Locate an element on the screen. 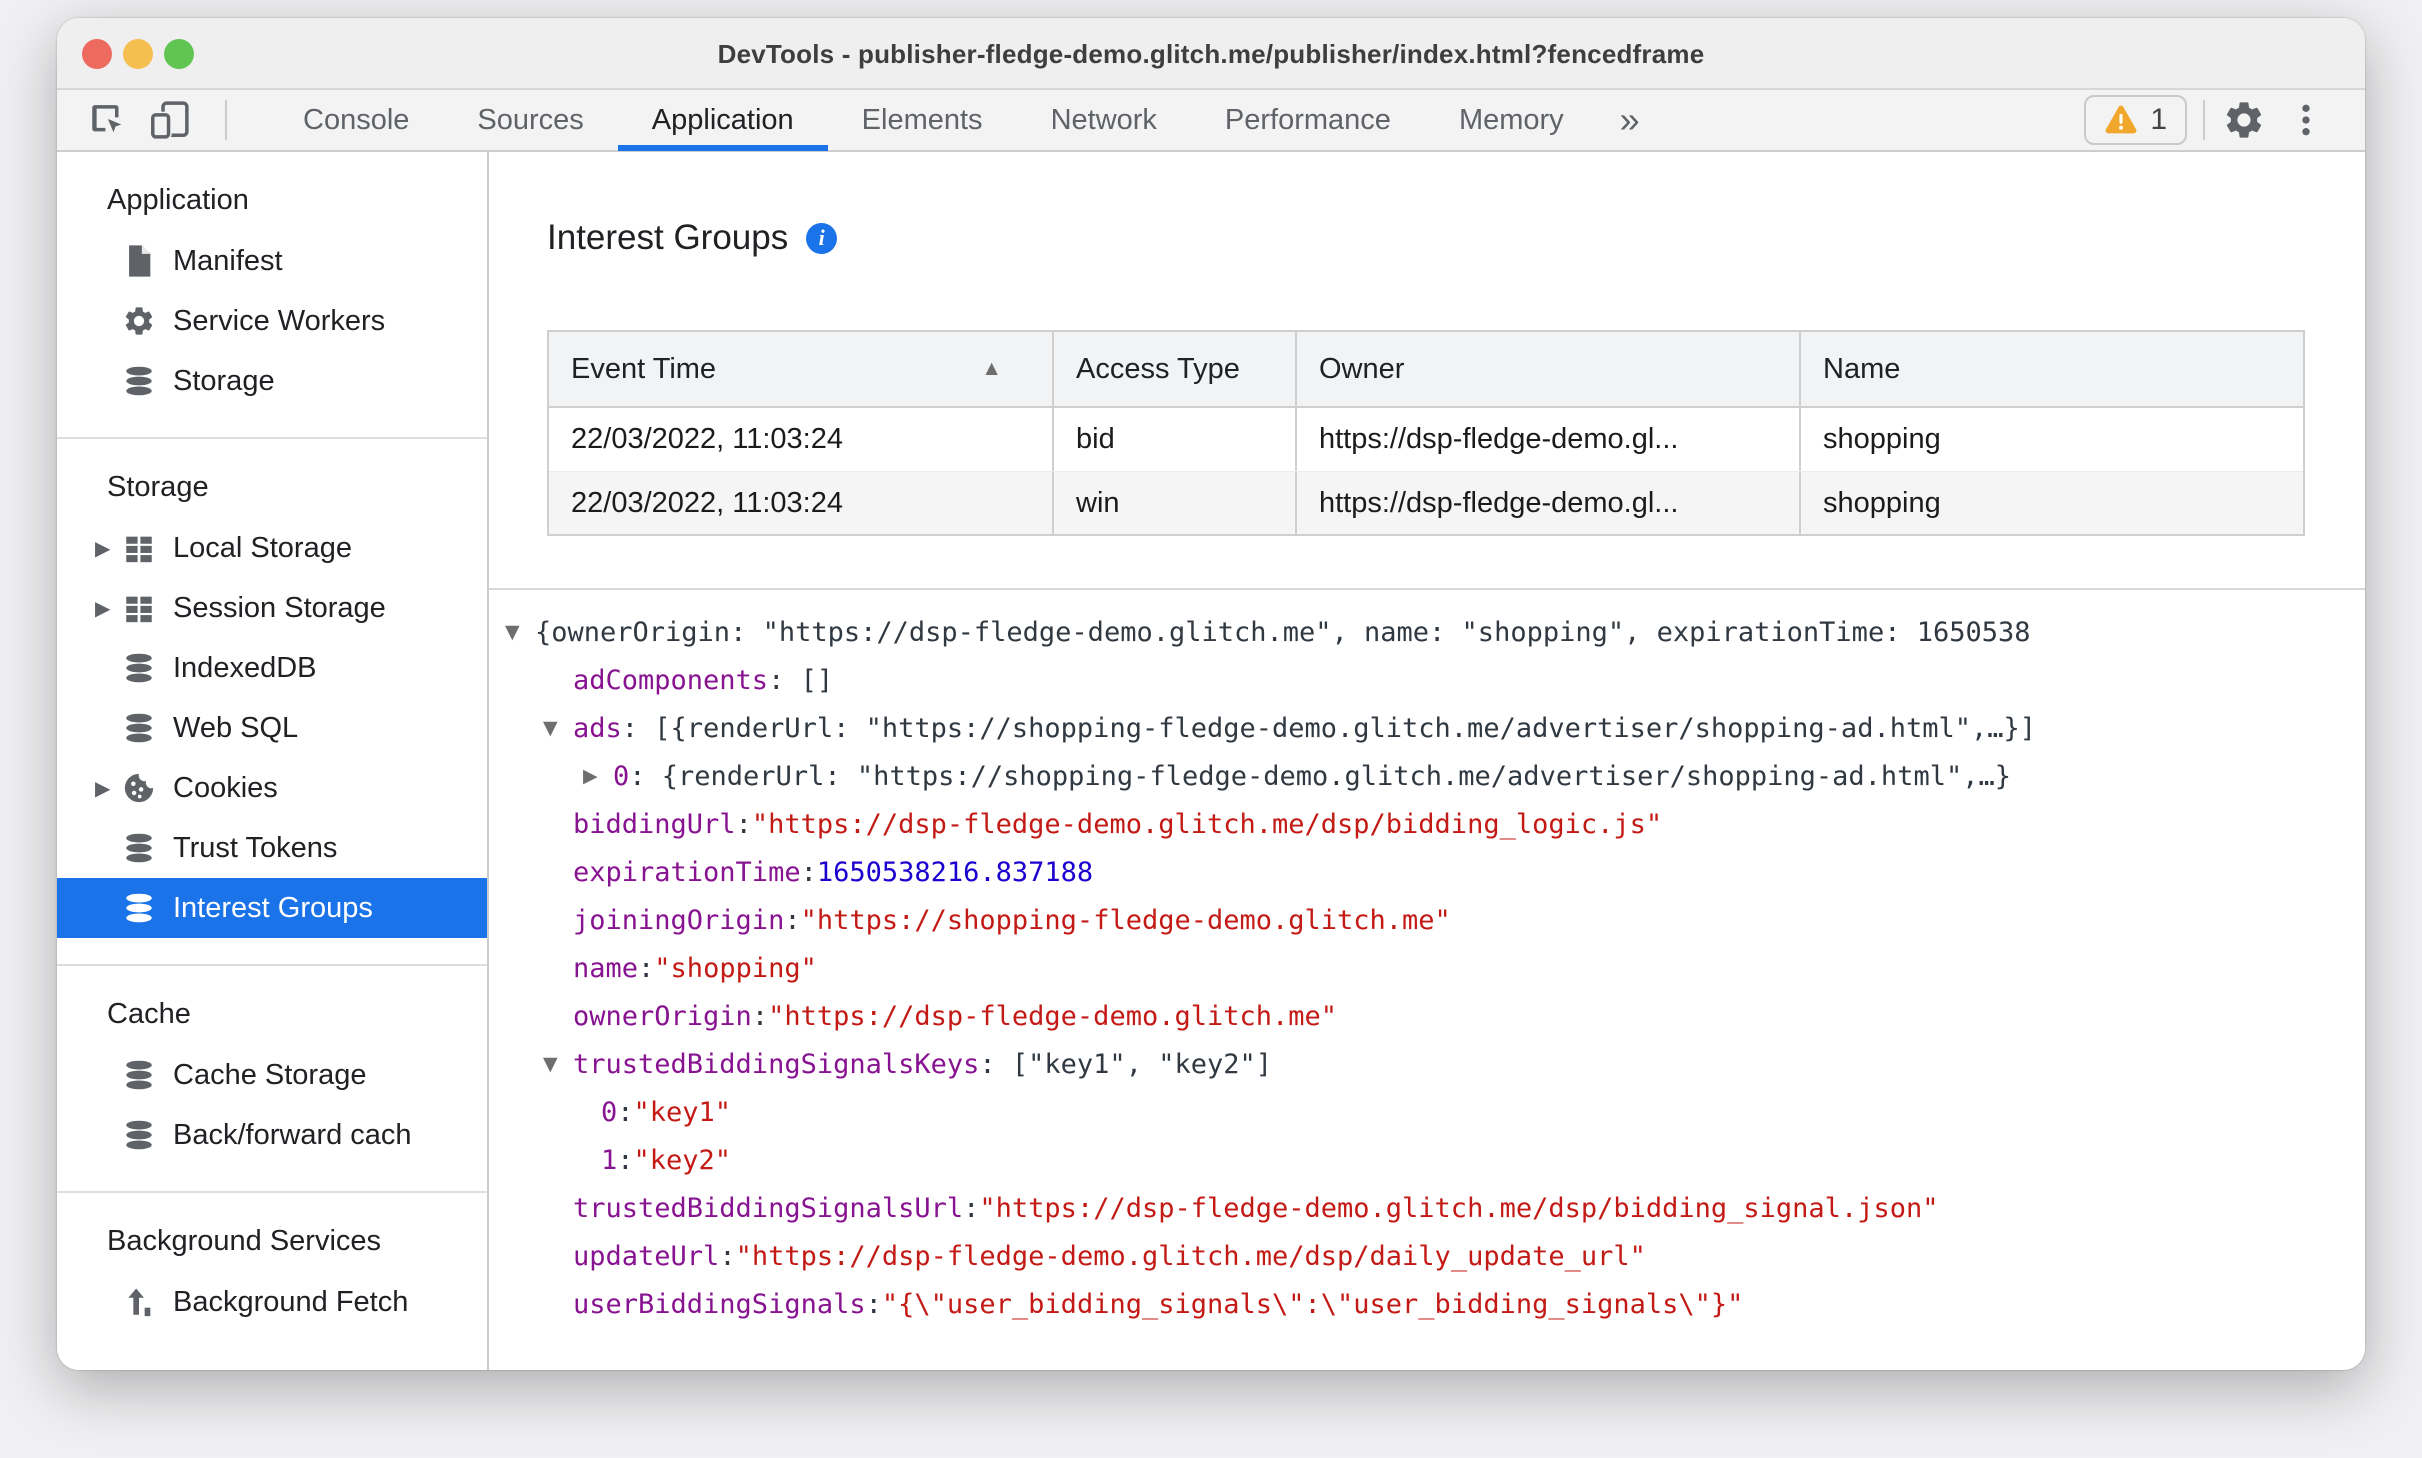  issues-badge: 1 is located at coordinates (2135, 120).